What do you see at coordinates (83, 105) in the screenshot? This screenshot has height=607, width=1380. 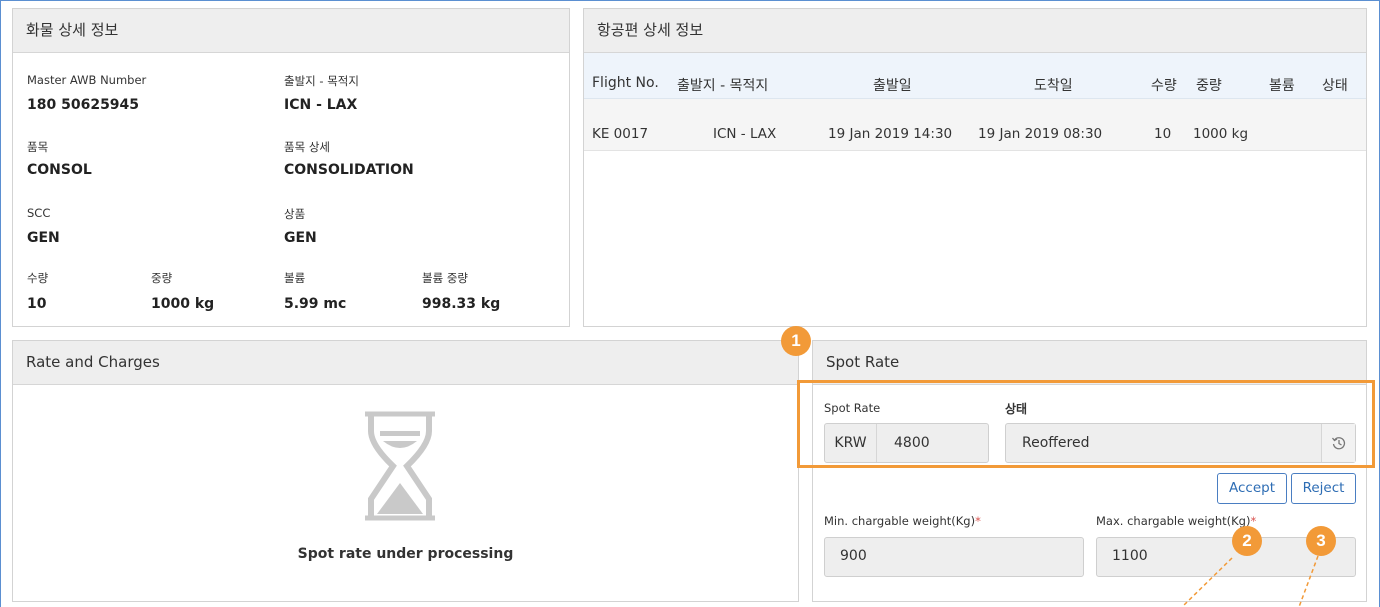 I see `awb-value: 180 50625945` at bounding box center [83, 105].